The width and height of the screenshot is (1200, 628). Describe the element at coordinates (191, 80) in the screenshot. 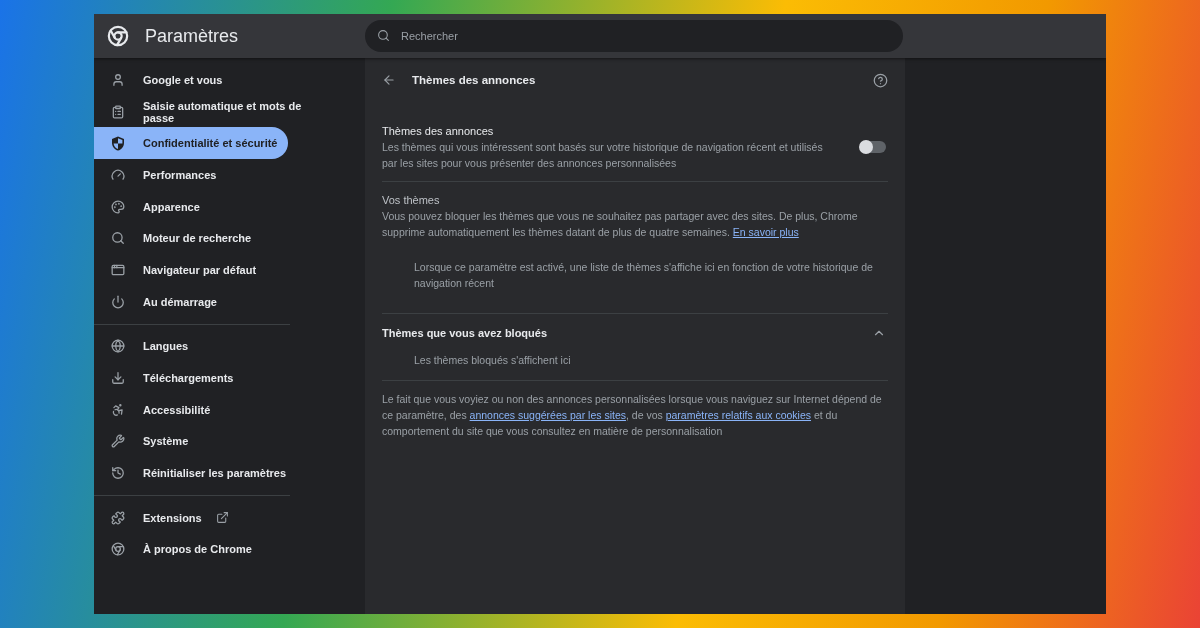

I see `sidebar-item: Google et vous` at that location.